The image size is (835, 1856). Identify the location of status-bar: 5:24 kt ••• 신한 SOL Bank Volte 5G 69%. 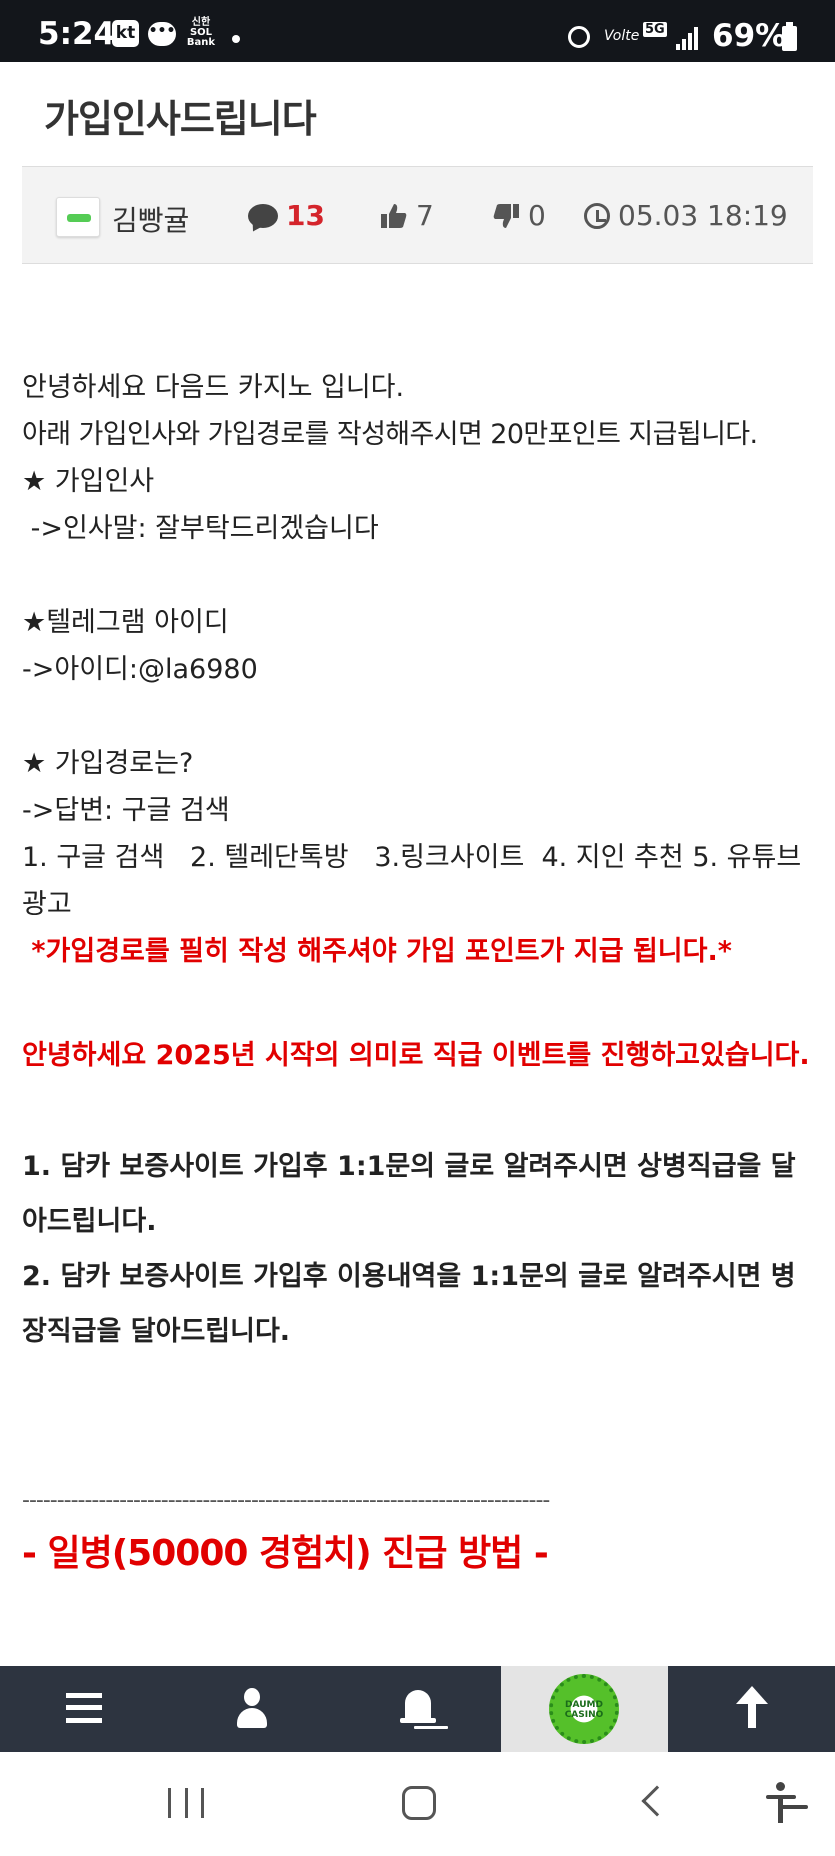
(417, 31).